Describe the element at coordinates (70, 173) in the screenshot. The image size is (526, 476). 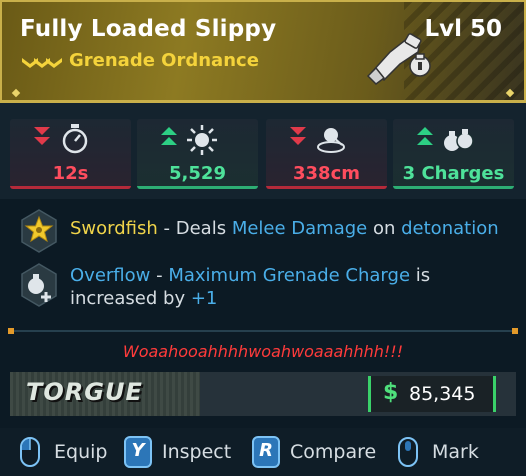
I see `stat-value: 12s` at that location.